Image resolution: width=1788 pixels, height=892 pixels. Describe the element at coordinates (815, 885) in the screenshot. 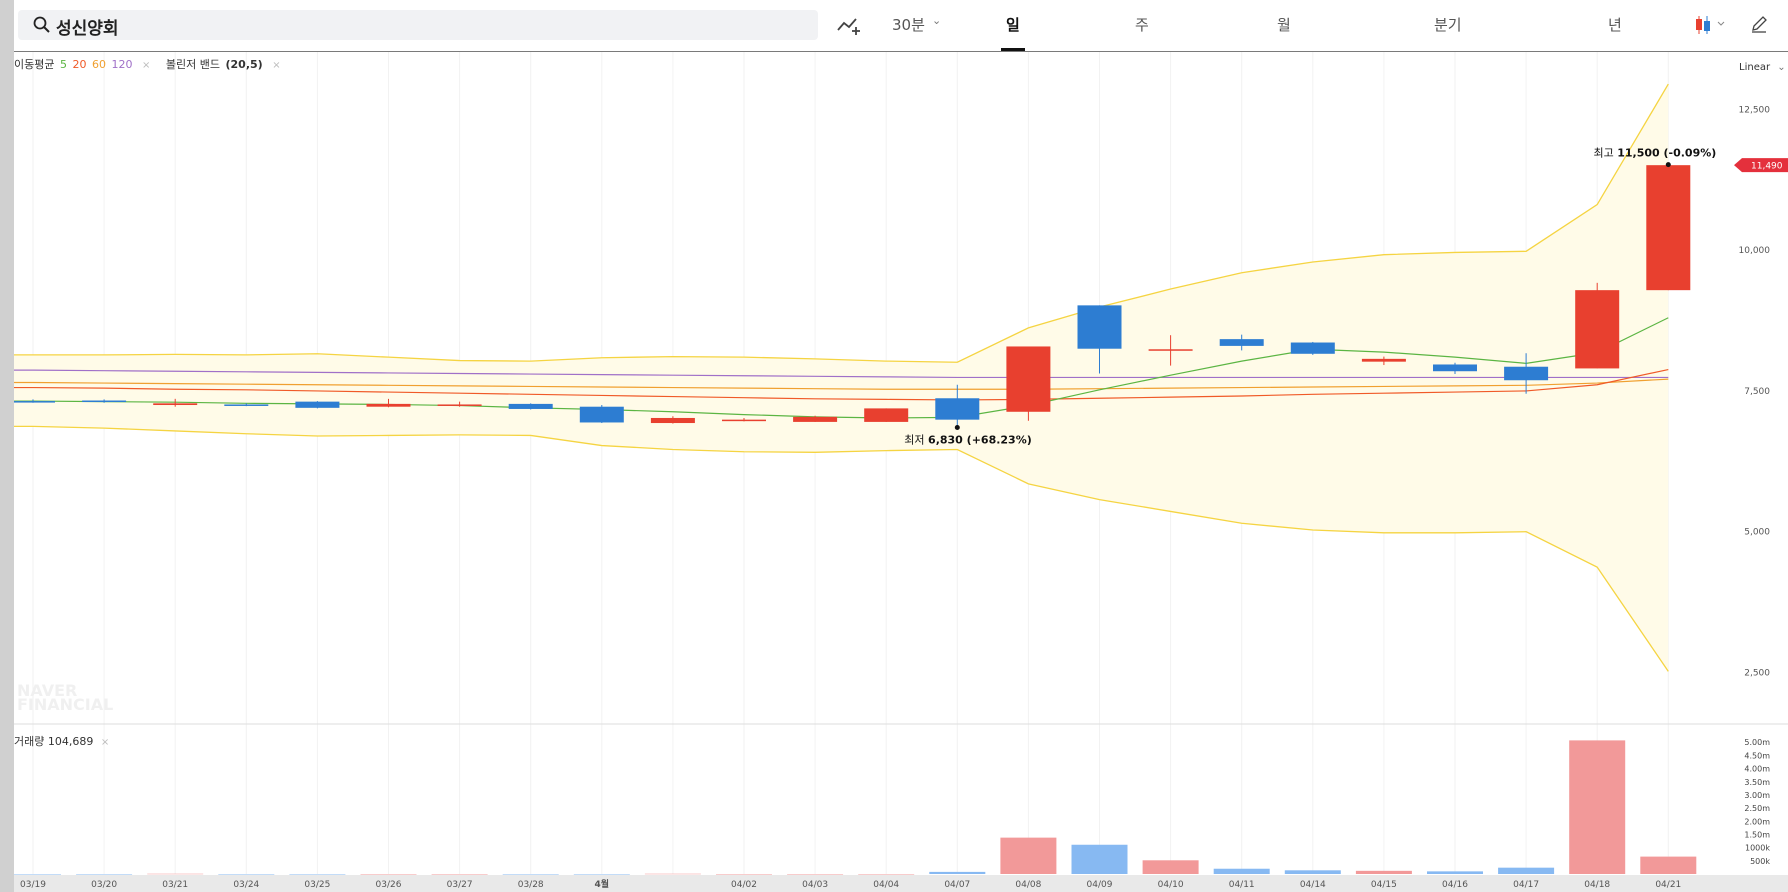

I see `x-tick-label: 04/03` at that location.